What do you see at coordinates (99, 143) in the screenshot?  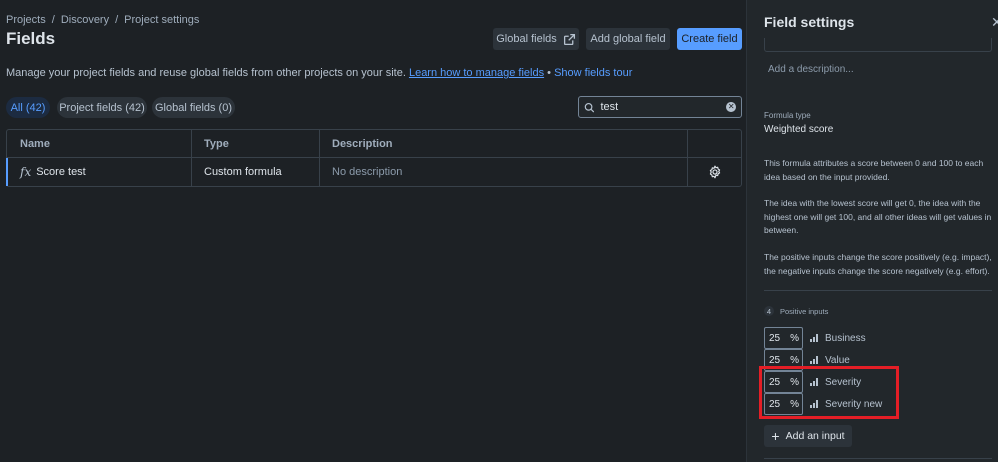 I see `column-name: Name` at bounding box center [99, 143].